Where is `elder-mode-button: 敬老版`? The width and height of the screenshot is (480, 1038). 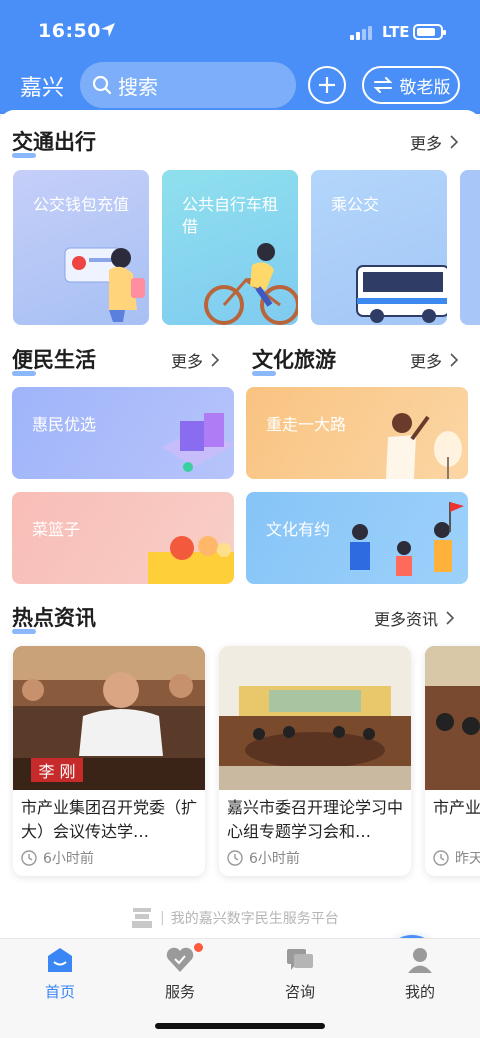
elder-mode-button: 敬老版 is located at coordinates (411, 85).